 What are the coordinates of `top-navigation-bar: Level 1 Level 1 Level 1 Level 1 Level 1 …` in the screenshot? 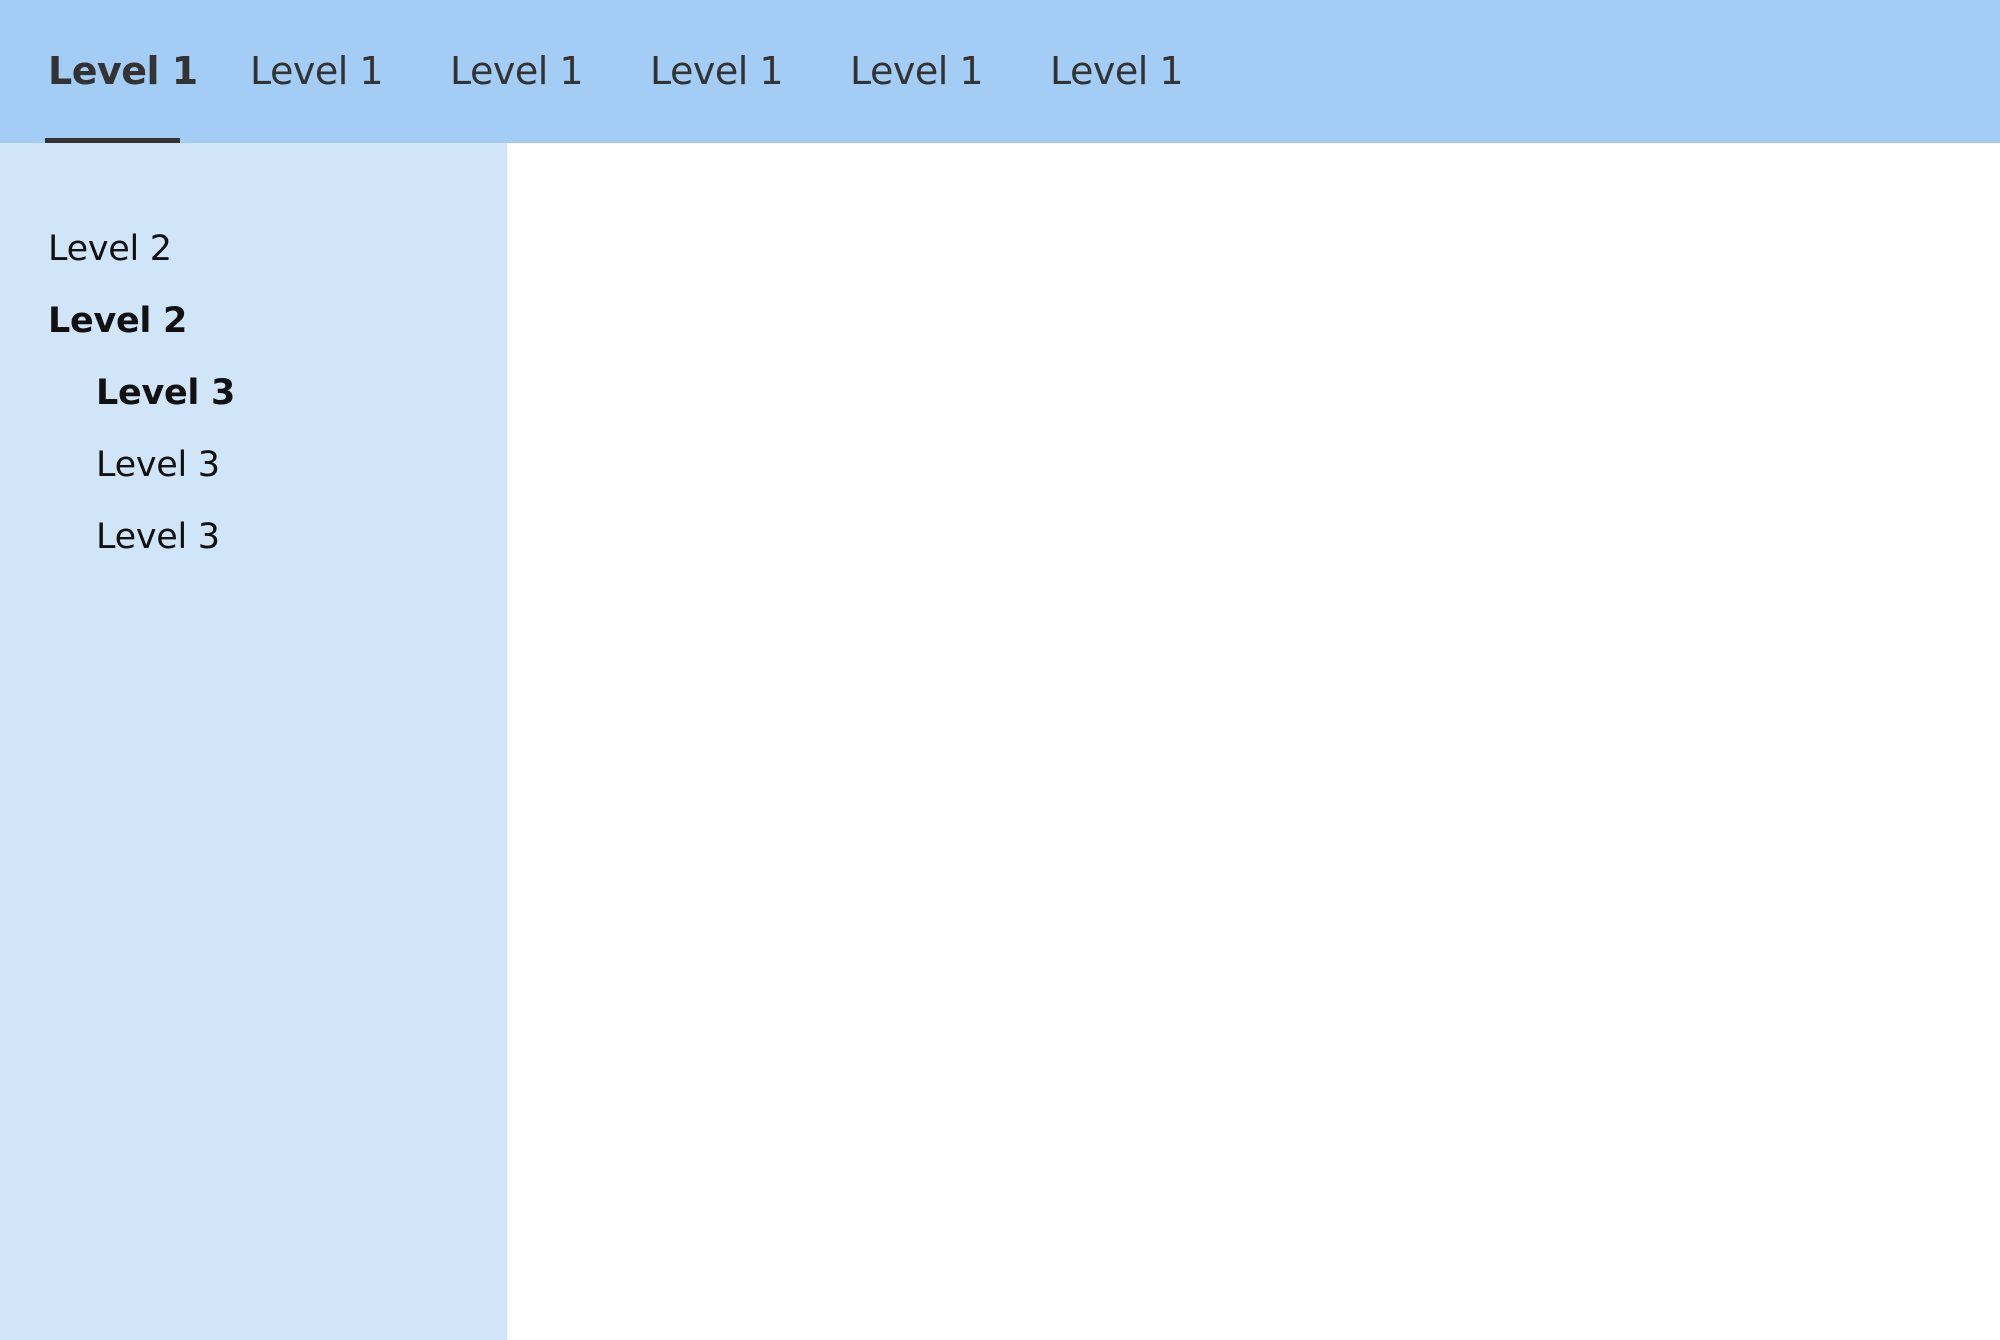 It's located at (1000, 71).